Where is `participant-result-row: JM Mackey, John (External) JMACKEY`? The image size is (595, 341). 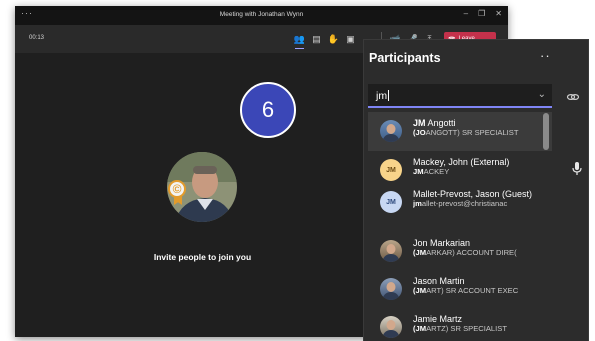
participant-result-row: JM Mackey, John (External) JMACKEY is located at coordinates (460, 167).